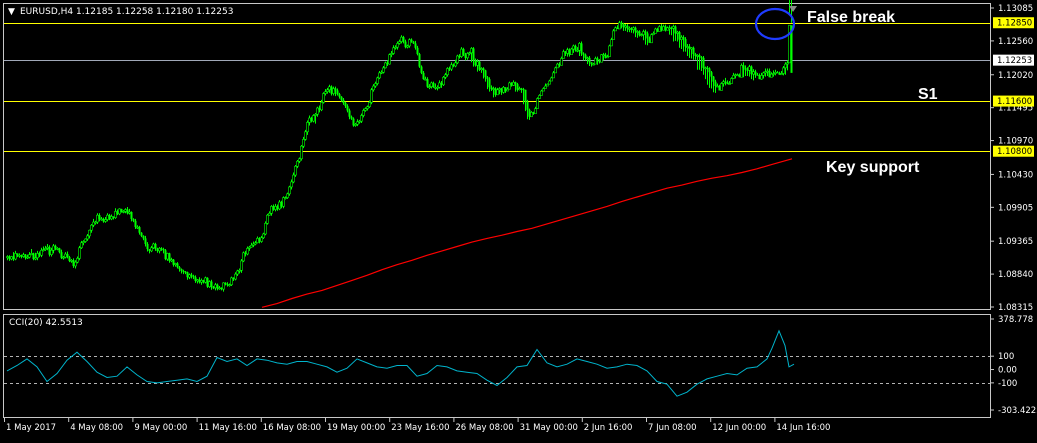 The image size is (1037, 443). What do you see at coordinates (292, 428) in the screenshot?
I see `time-tick-label: 16 May 08:00` at bounding box center [292, 428].